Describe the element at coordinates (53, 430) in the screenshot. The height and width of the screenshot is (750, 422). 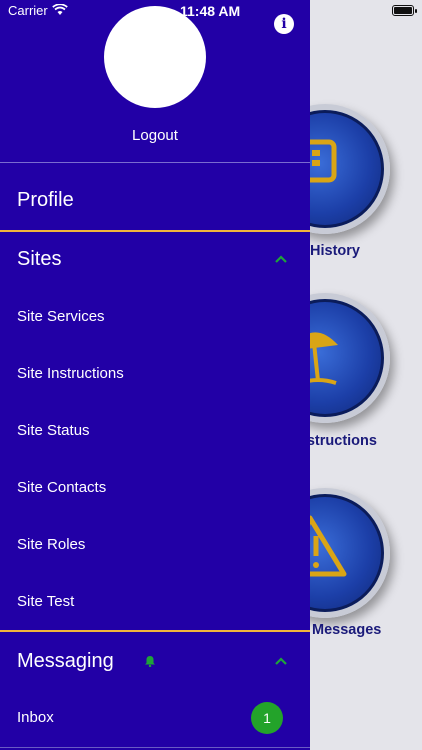
I see `menu-item-site-status: Site Status` at that location.